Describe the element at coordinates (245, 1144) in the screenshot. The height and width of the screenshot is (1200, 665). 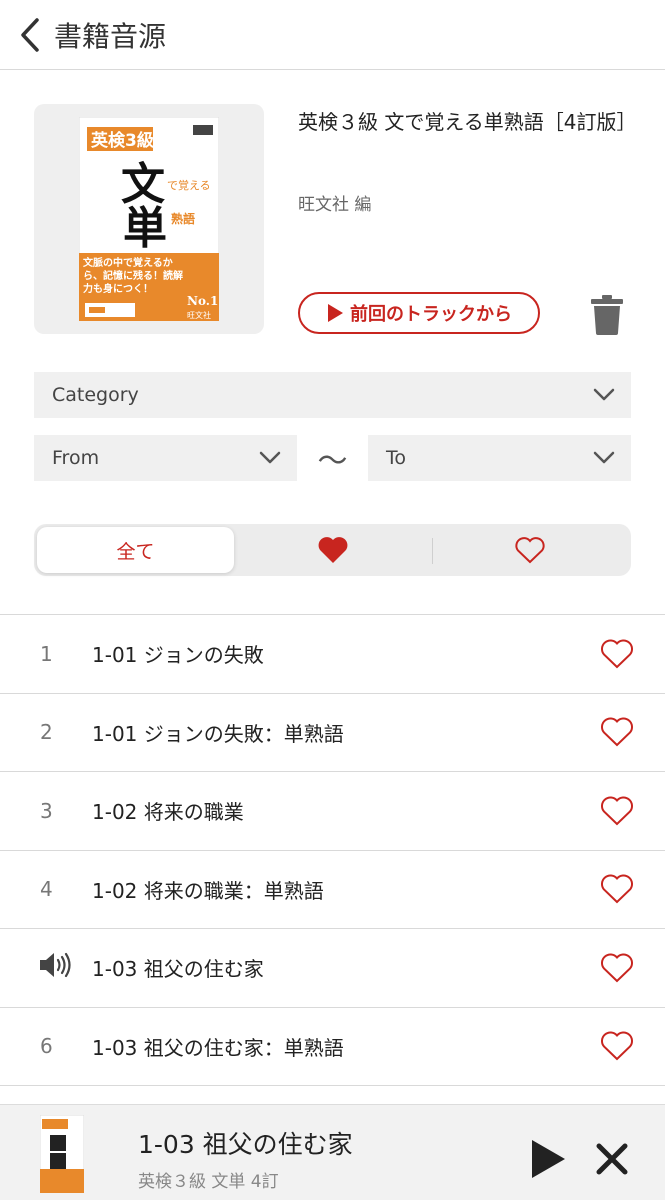
I see `now-playing-title: 1-03 祖父の住む家` at that location.